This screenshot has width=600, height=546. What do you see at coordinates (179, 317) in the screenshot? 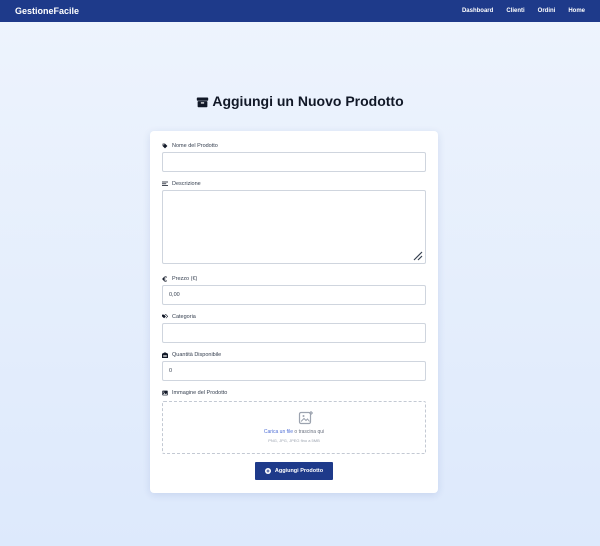
I see `category-label: Categoria` at bounding box center [179, 317].